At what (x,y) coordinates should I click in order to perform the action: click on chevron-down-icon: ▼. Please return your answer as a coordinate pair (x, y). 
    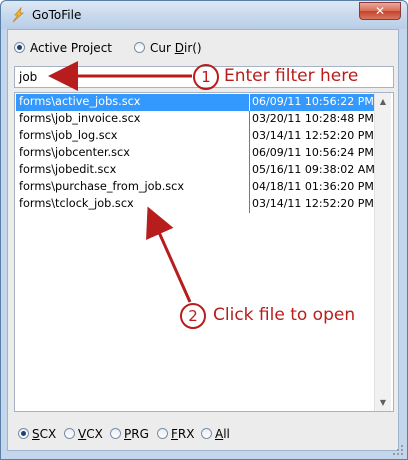
    Looking at the image, I should click on (383, 402).